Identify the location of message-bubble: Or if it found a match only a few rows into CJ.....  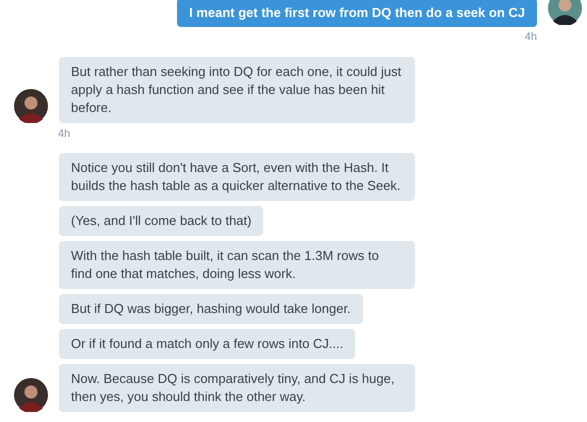
(207, 344).